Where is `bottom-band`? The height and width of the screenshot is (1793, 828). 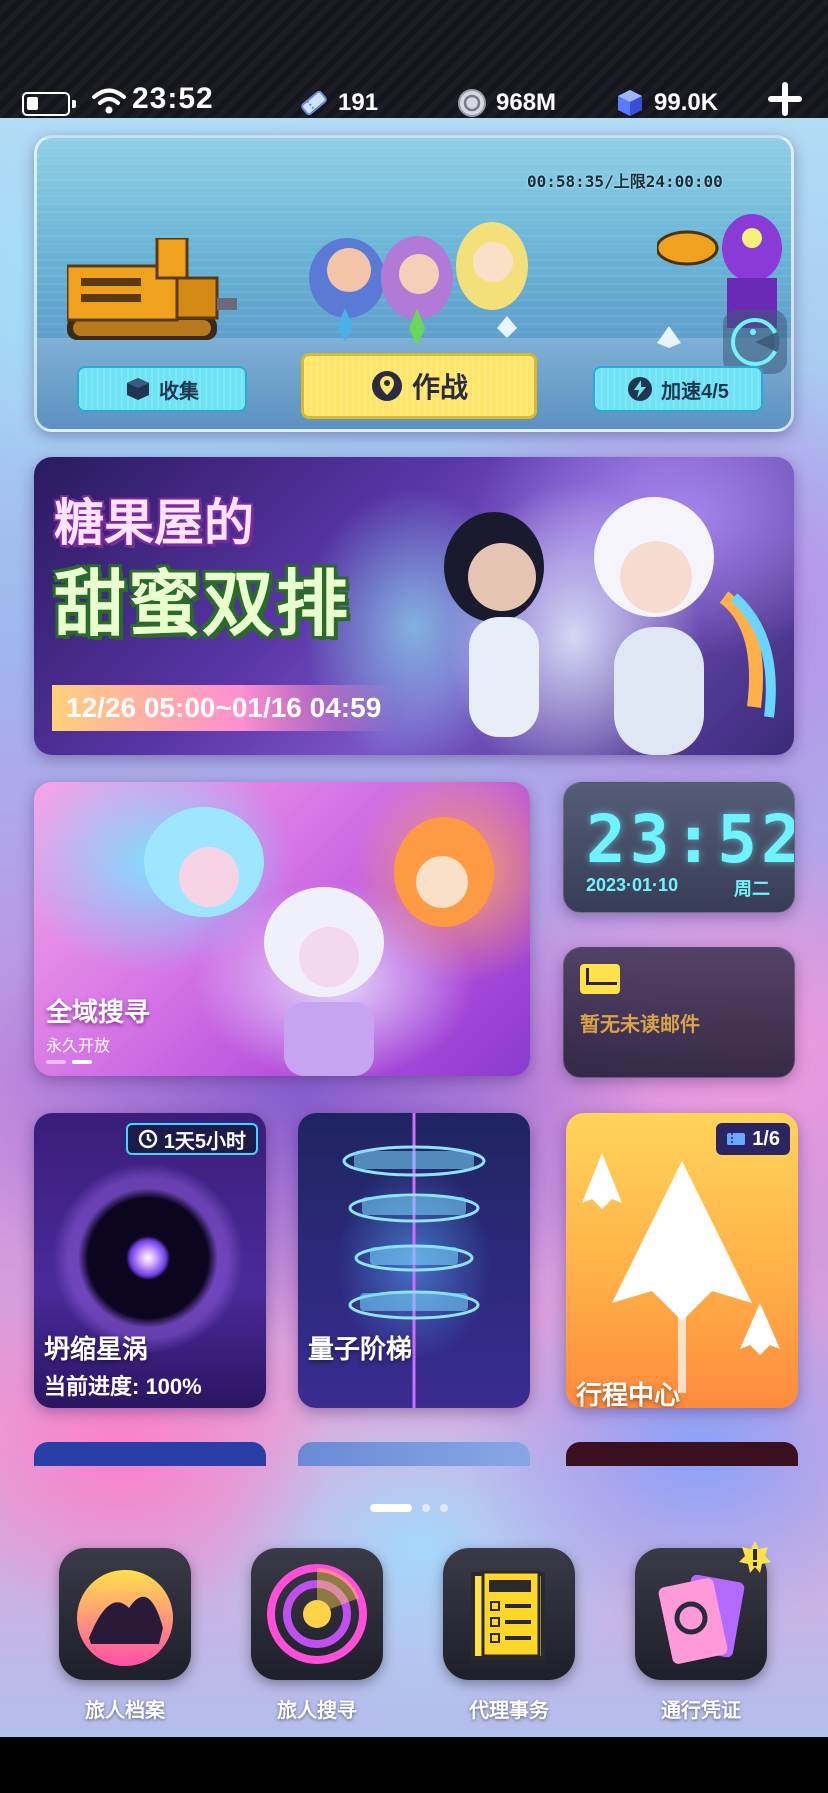
bottom-band is located at coordinates (414, 1765).